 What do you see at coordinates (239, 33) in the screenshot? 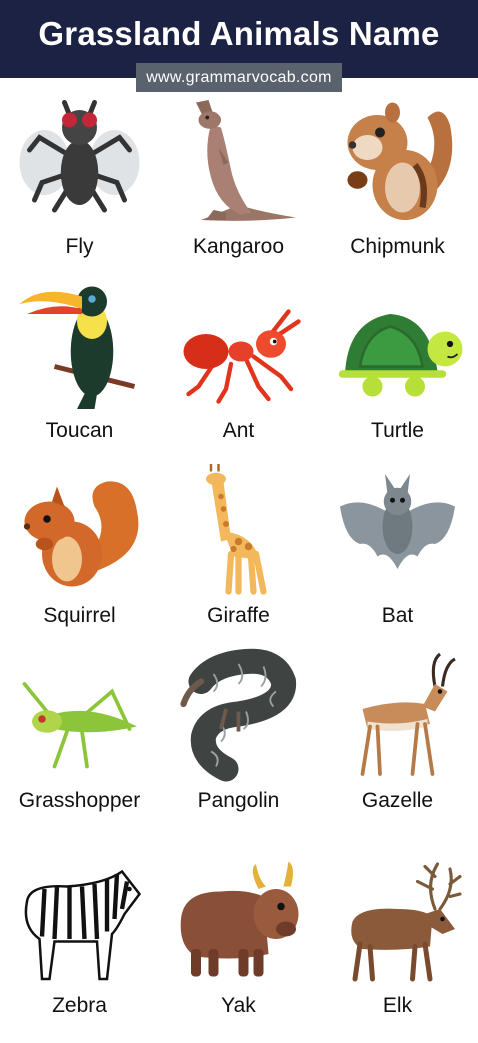
I see `page-title: Grassland Animals Name` at bounding box center [239, 33].